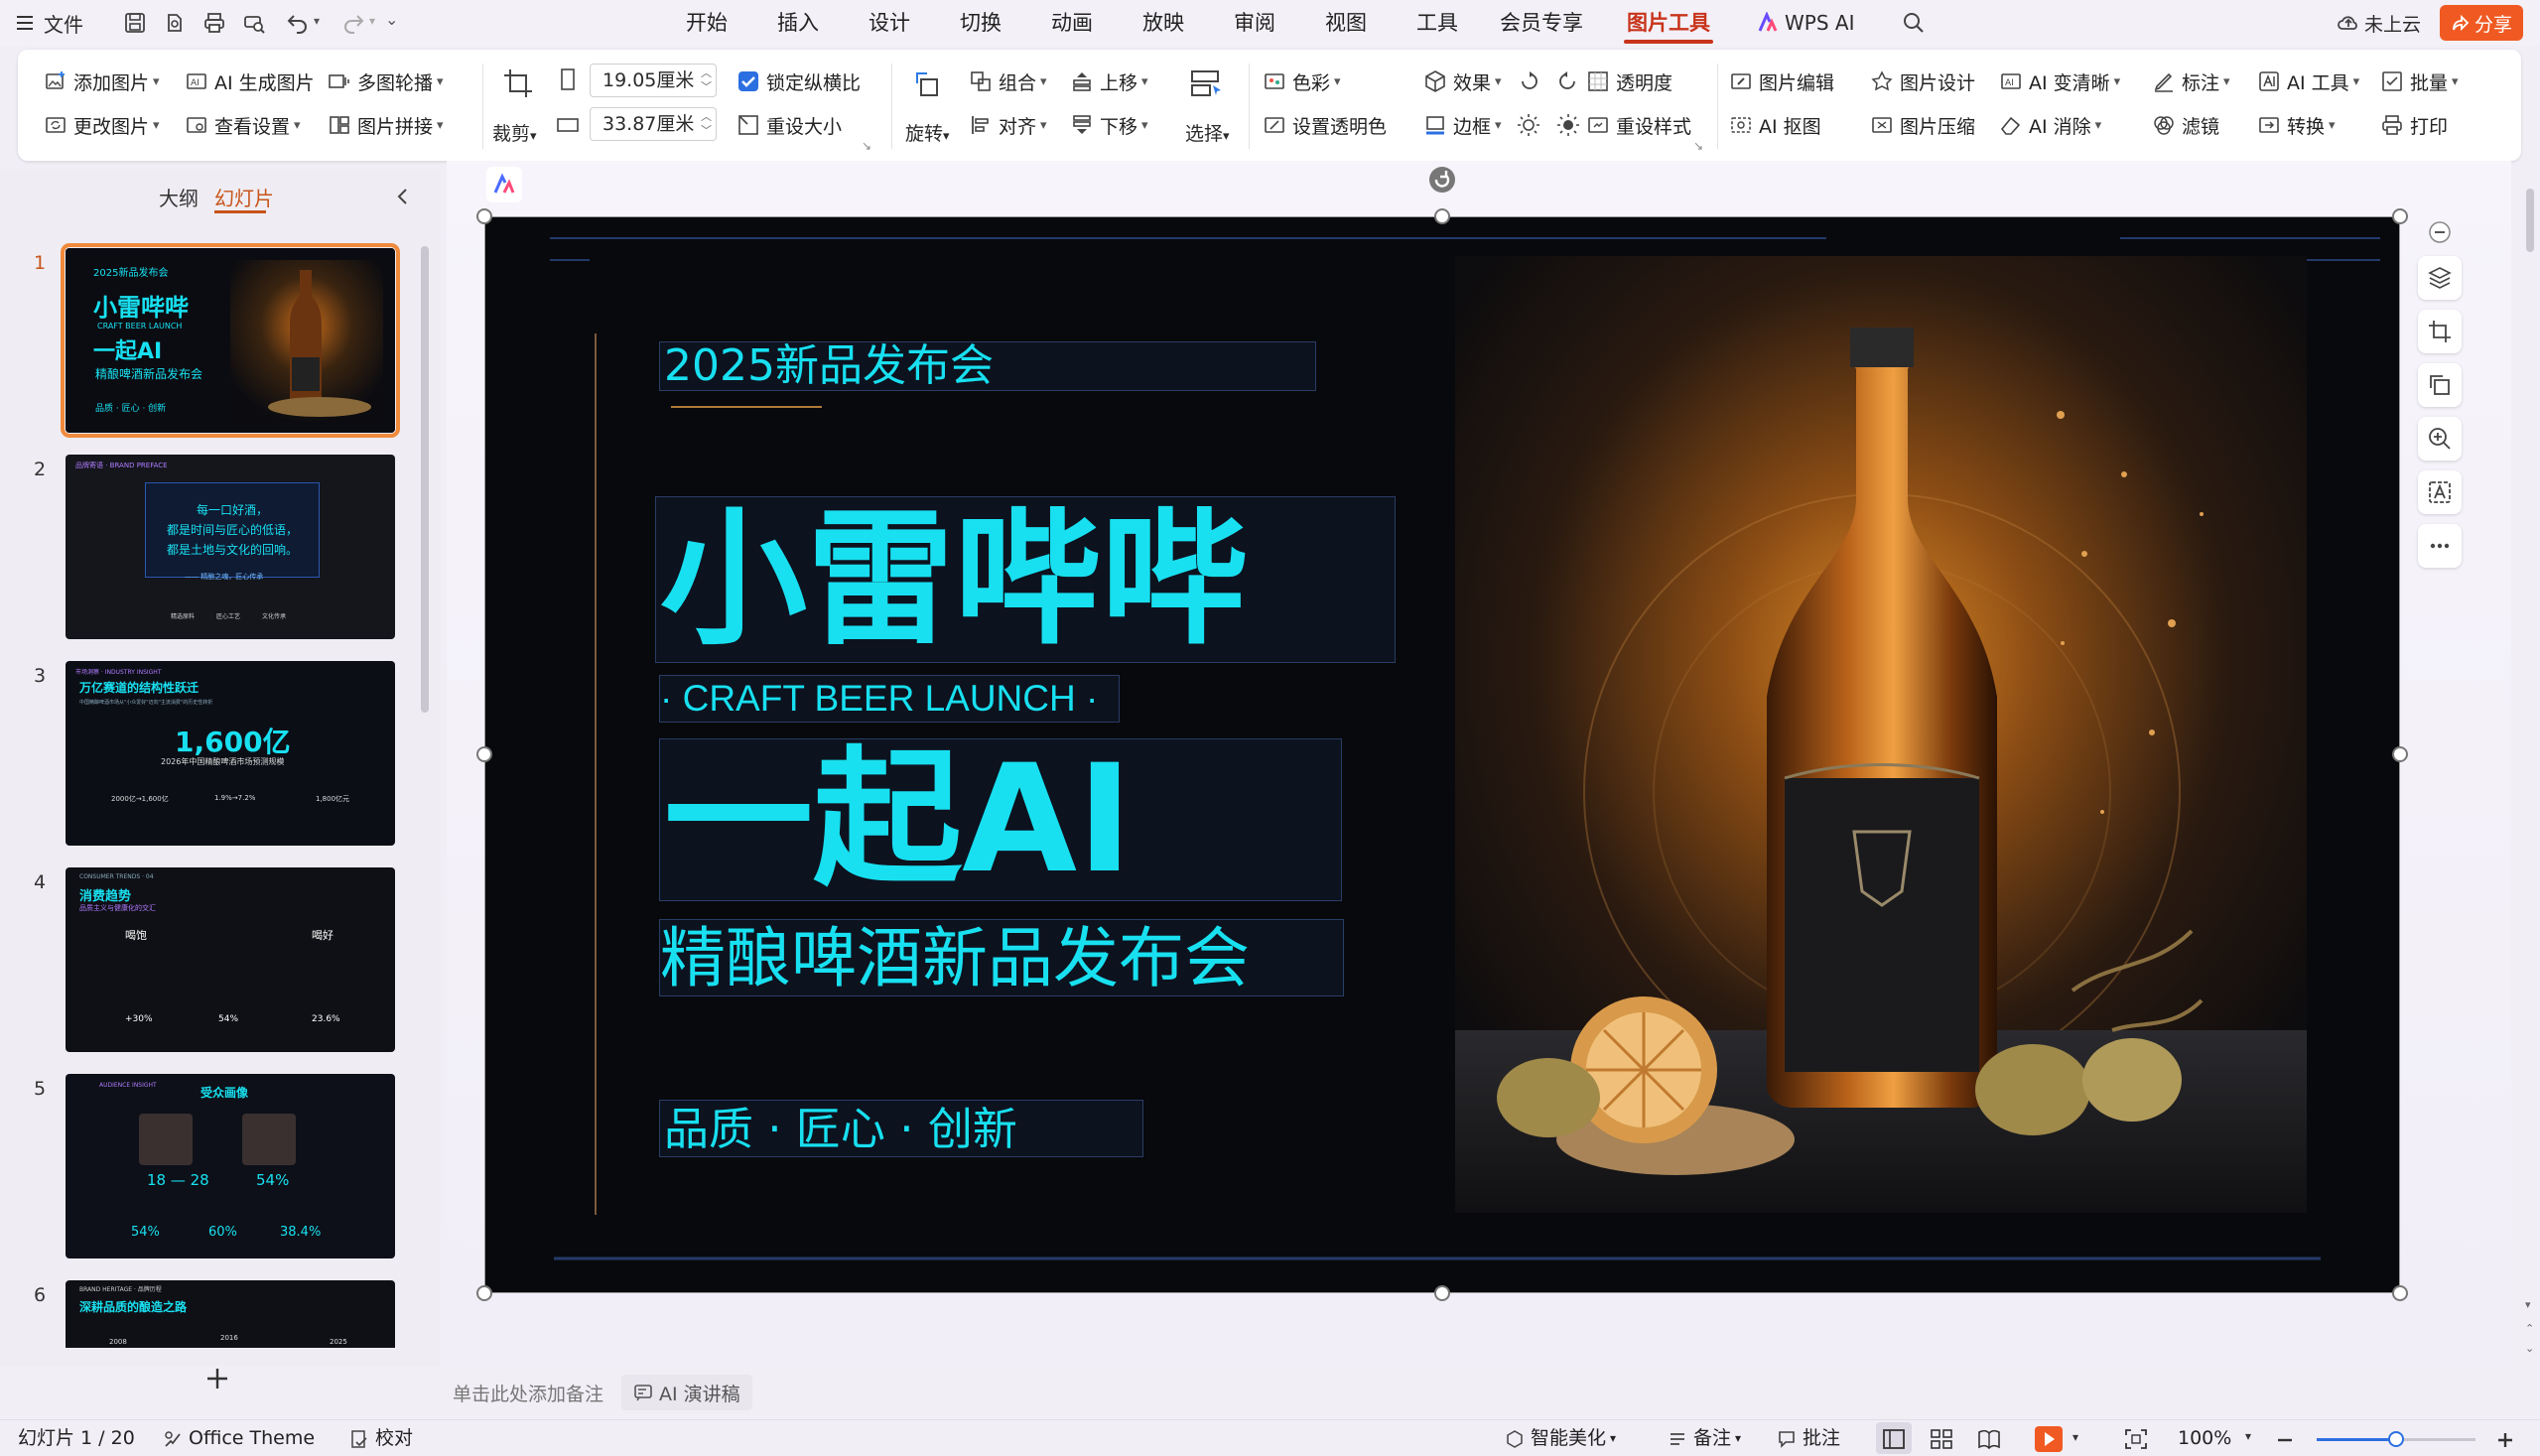 This screenshot has width=2540, height=1456. Describe the element at coordinates (987, 366) in the screenshot. I see `event-textbox: 2025新品发布会` at that location.